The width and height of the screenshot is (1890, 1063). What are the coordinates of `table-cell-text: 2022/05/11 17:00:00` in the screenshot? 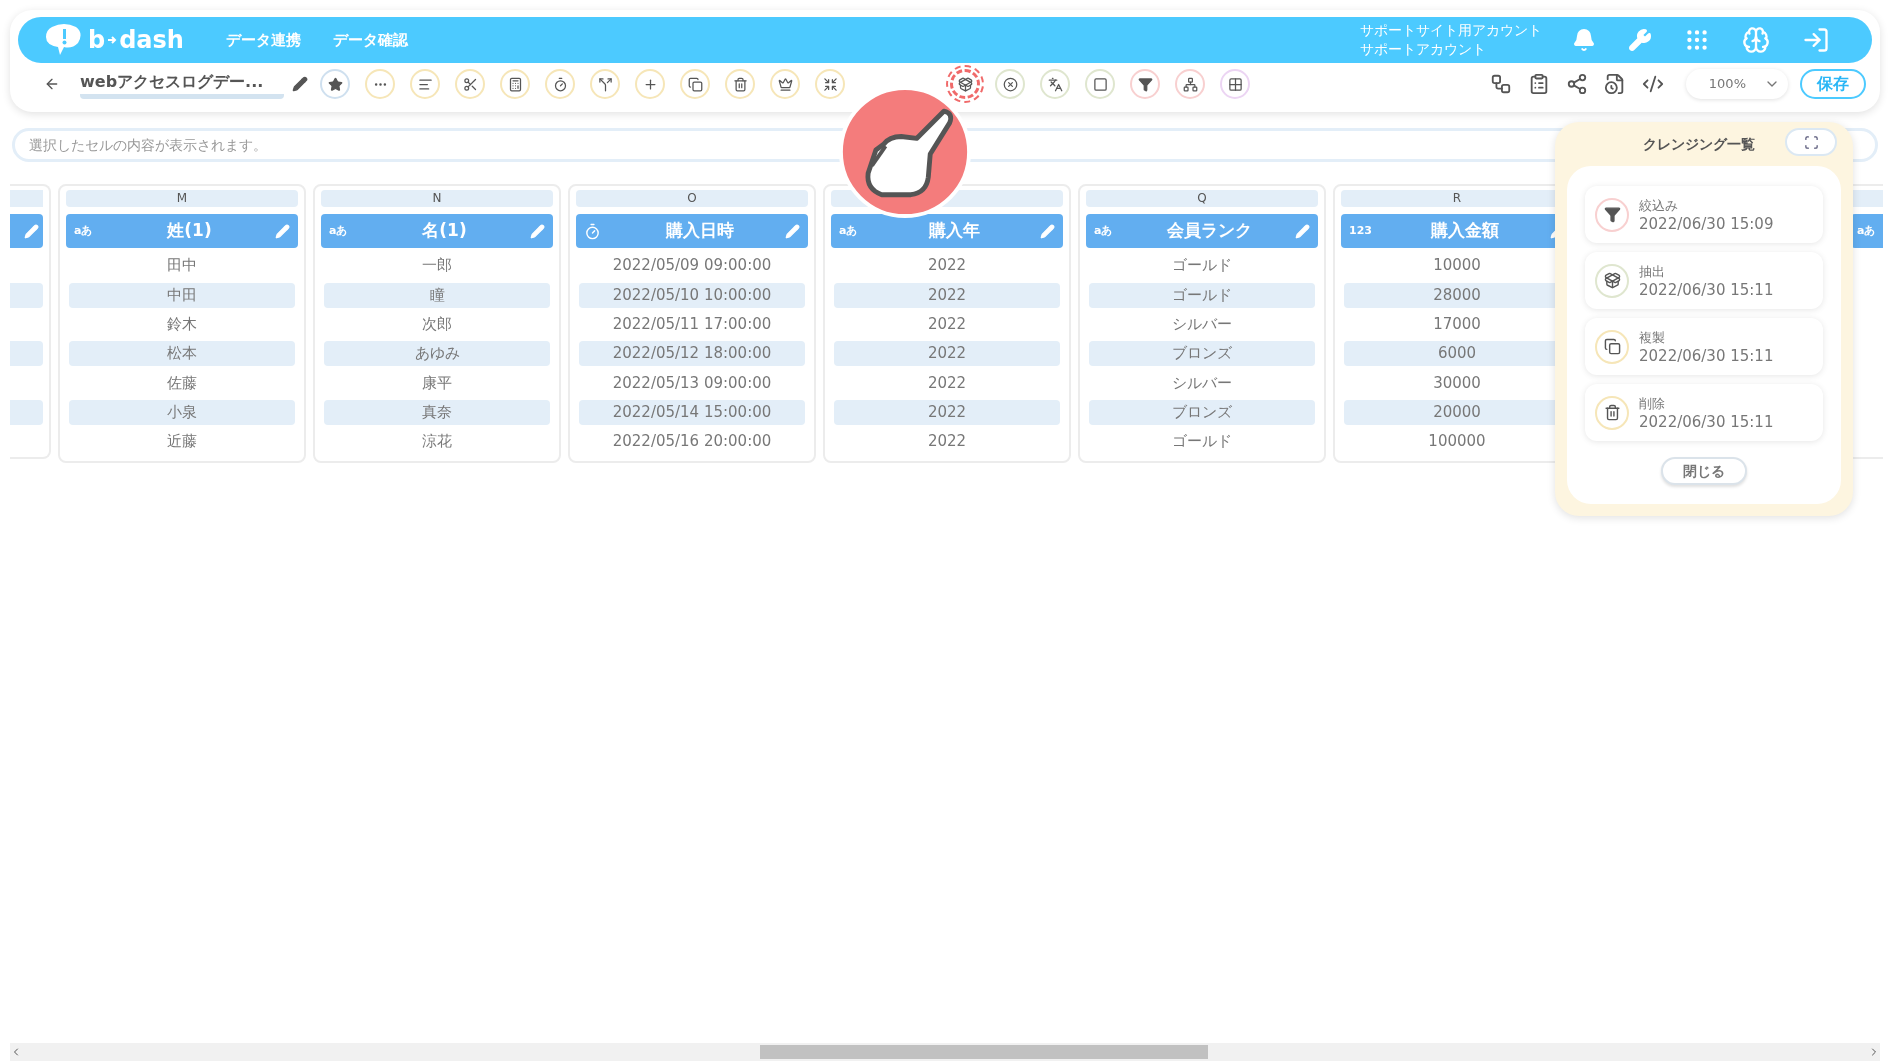 It's located at (692, 324).